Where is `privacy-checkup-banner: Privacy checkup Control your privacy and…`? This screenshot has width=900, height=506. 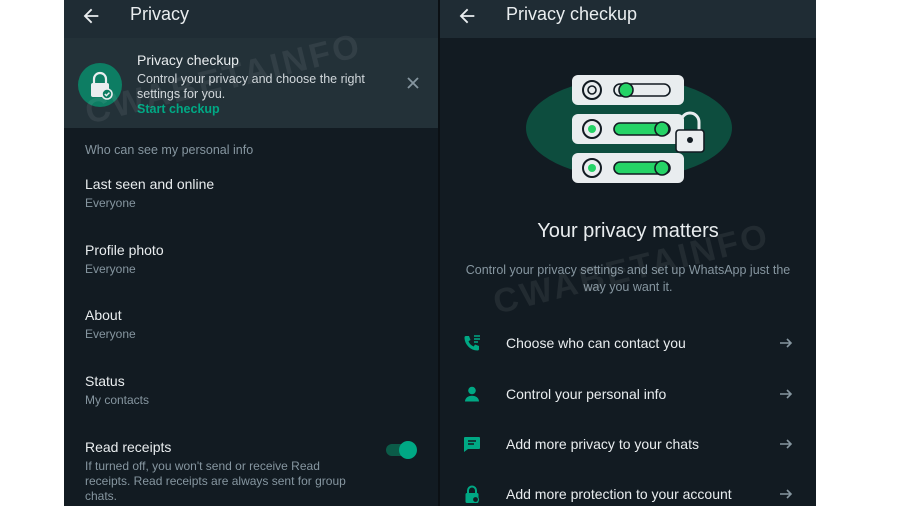 privacy-checkup-banner: Privacy checkup Control your privacy and… is located at coordinates (251, 83).